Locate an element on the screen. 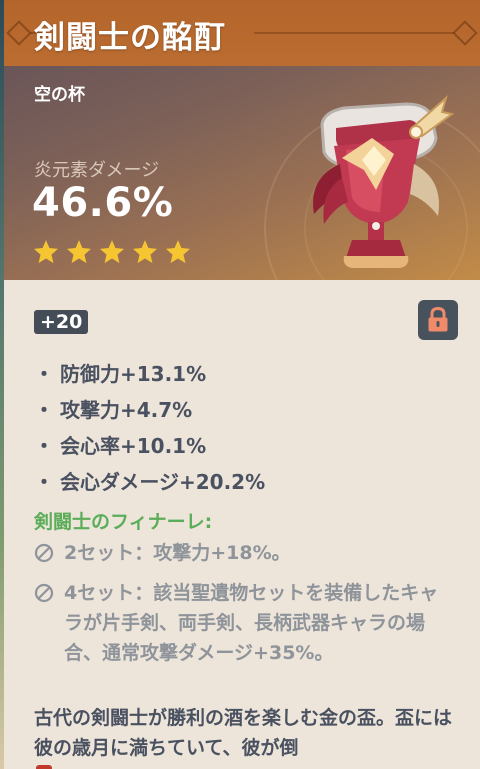 This screenshot has width=480, height=769. artifact-slot-type: 空の杯 is located at coordinates (59, 95).